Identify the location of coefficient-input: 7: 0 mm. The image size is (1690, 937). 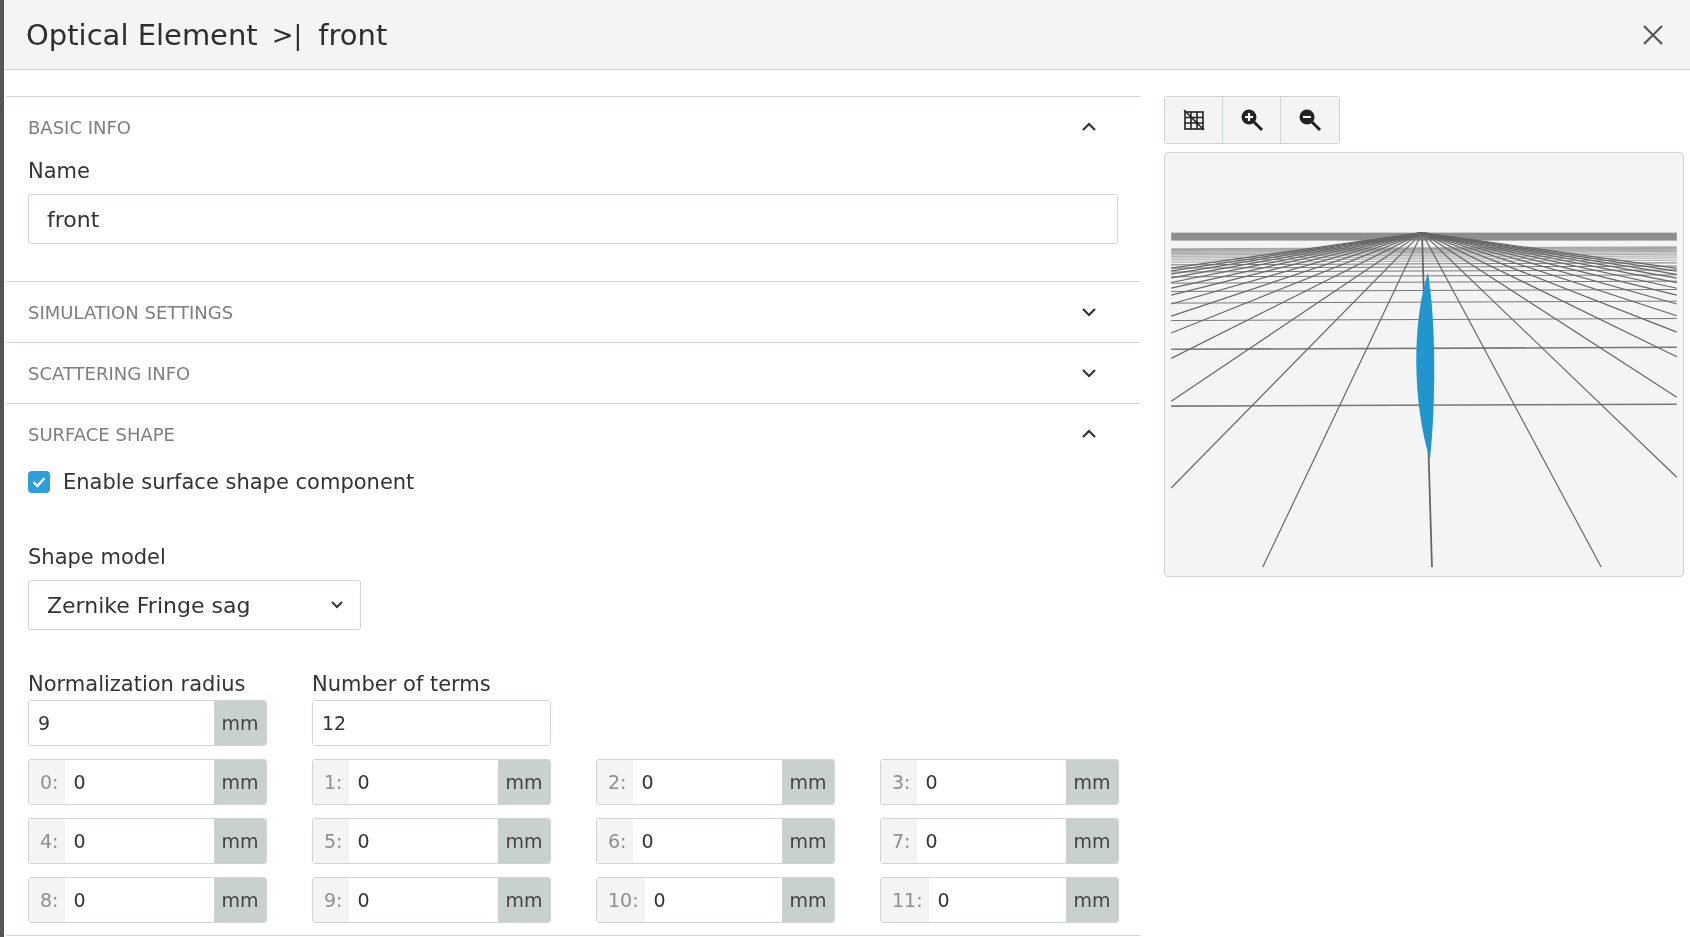
(999, 841).